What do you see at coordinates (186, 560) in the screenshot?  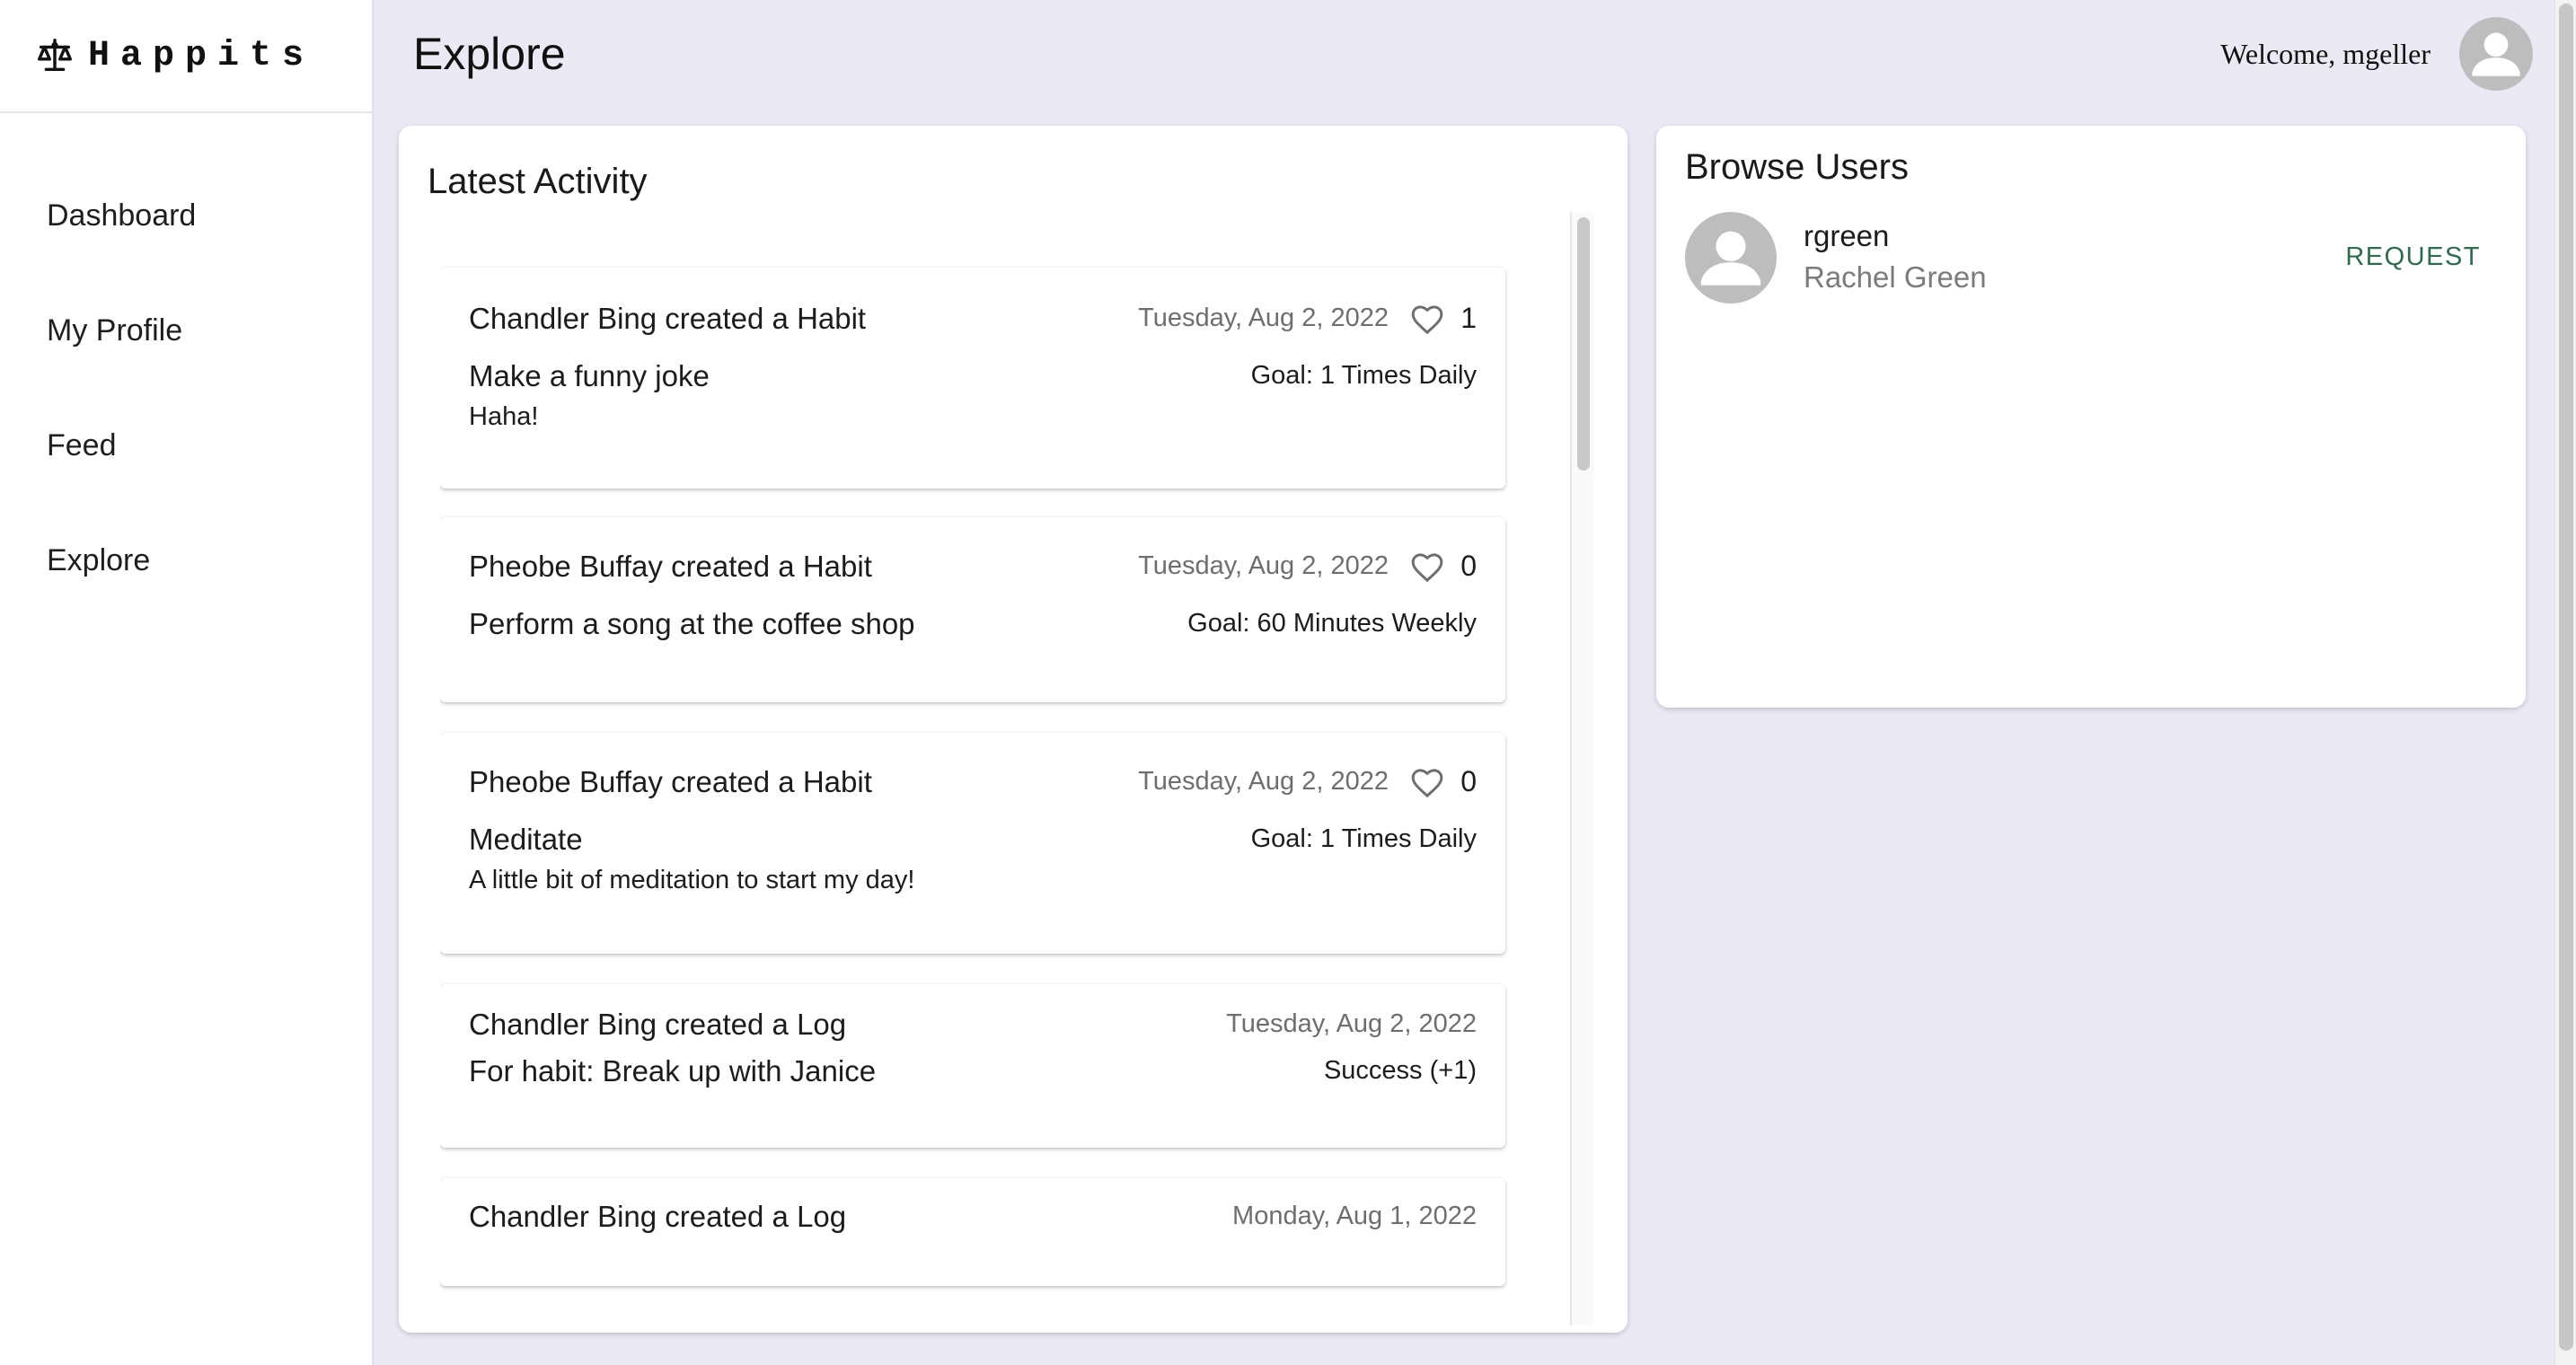 I see `sidebar-item-explore: Explore` at bounding box center [186, 560].